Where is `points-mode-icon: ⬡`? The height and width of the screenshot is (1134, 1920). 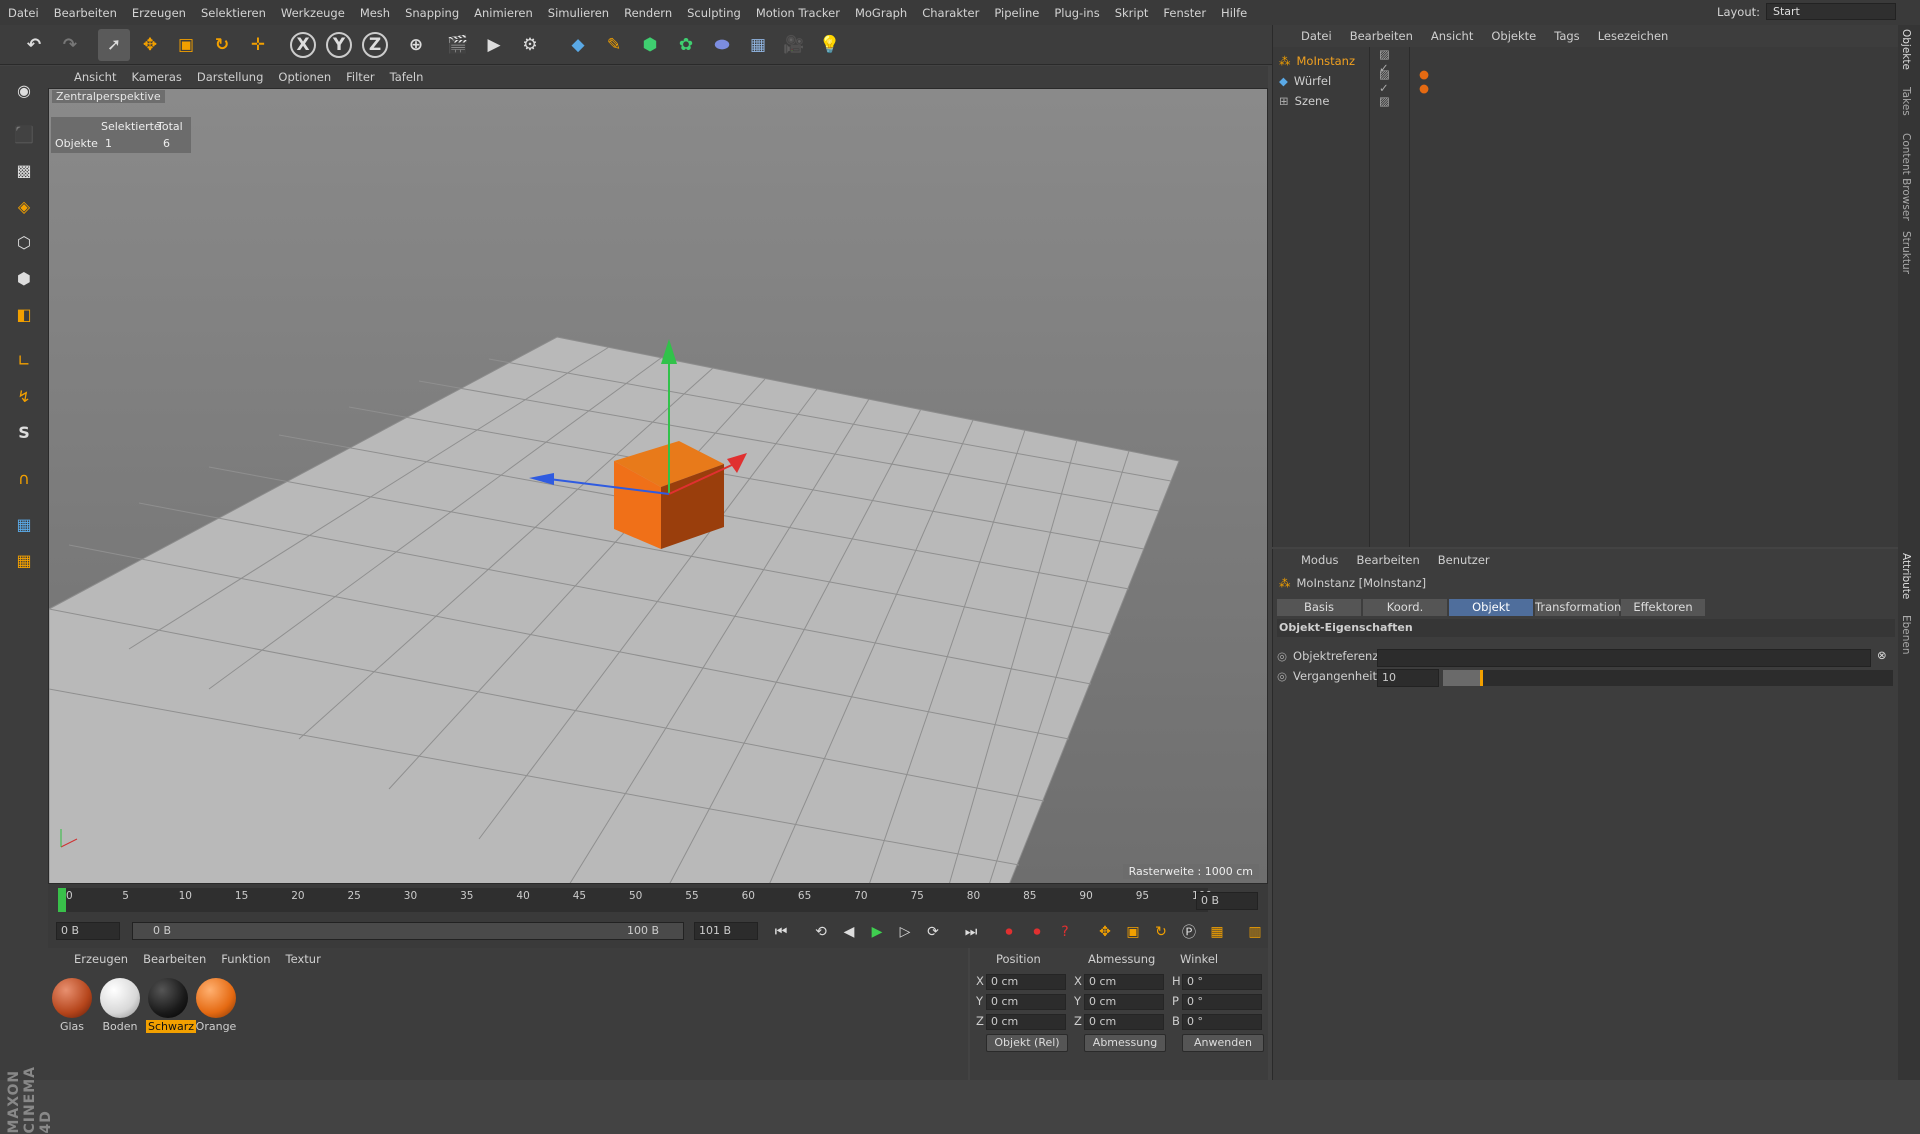
points-mode-icon: ⬡ is located at coordinates (24, 242).